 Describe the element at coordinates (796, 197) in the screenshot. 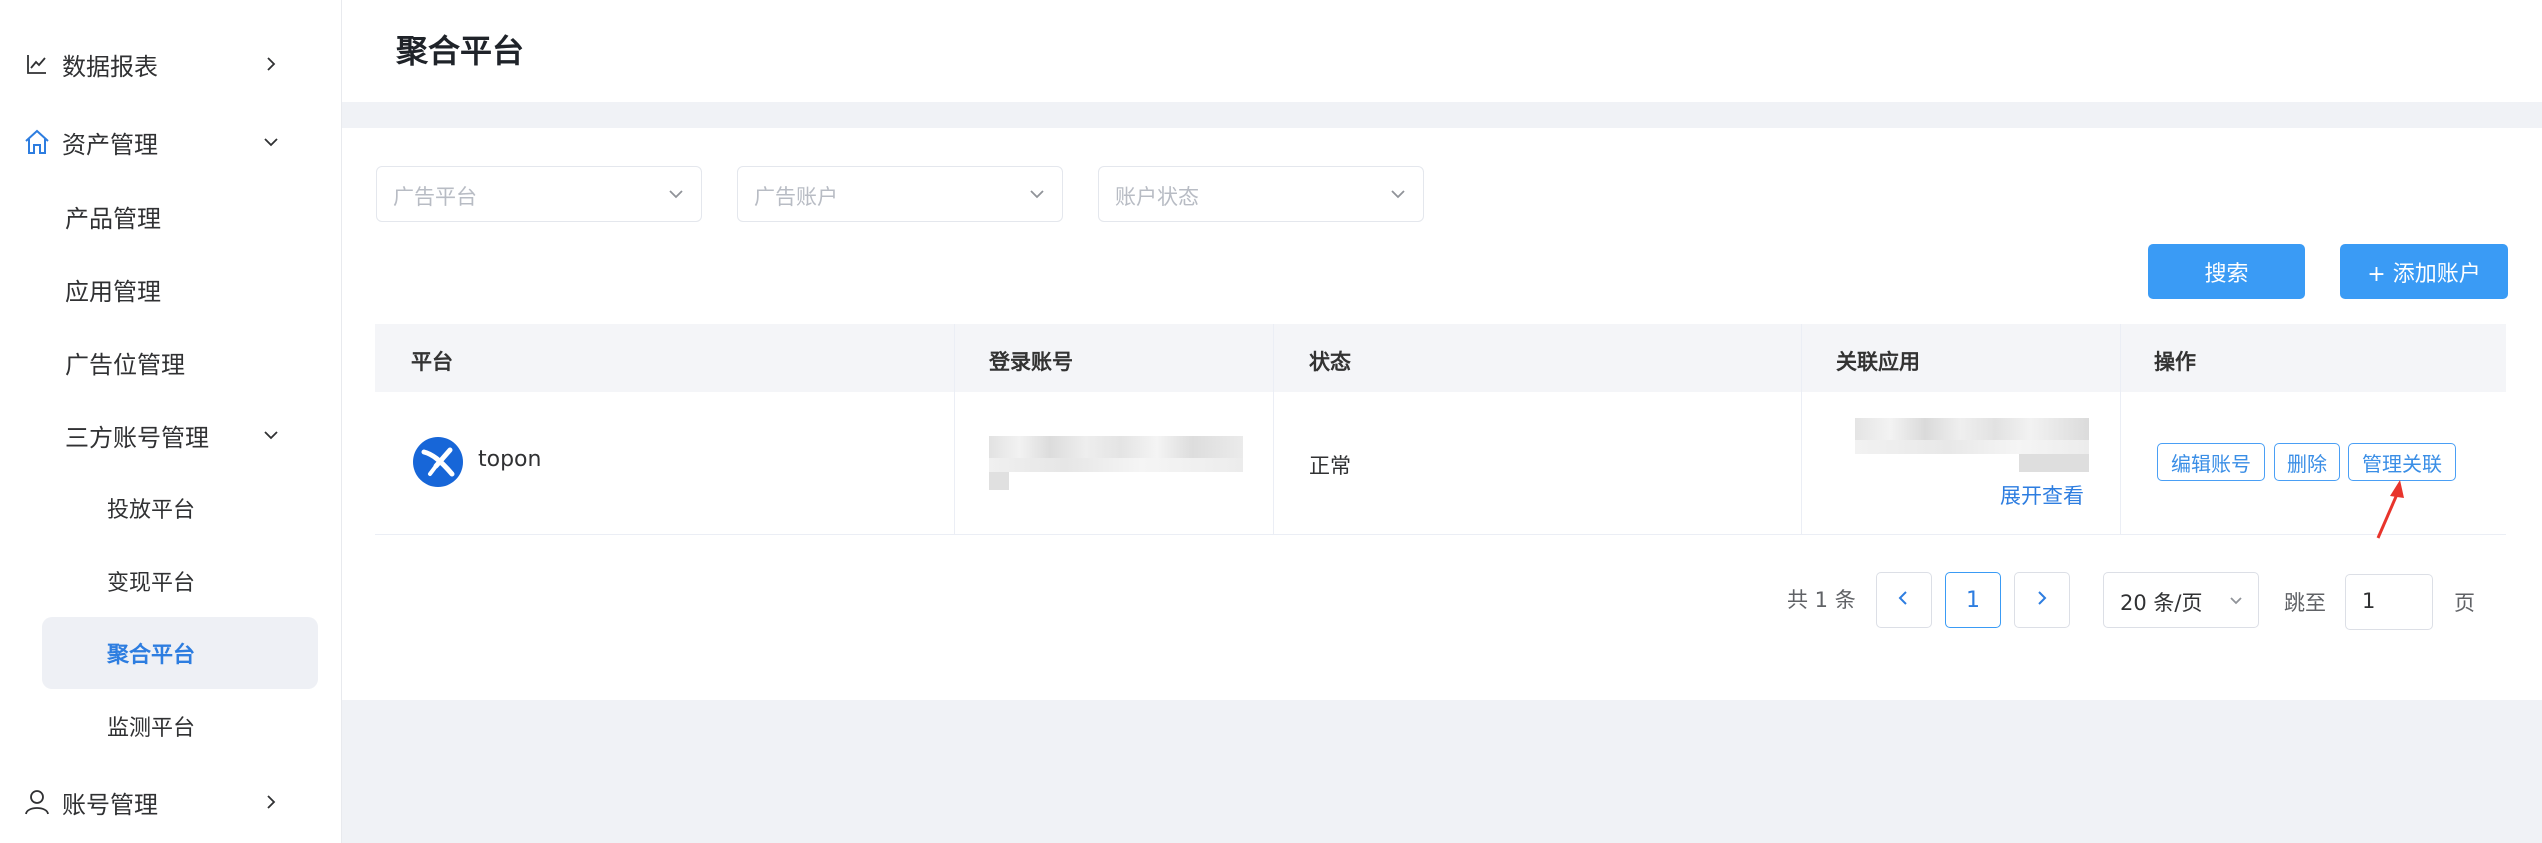

I see `account-select-placeholder: 广告账户` at that location.